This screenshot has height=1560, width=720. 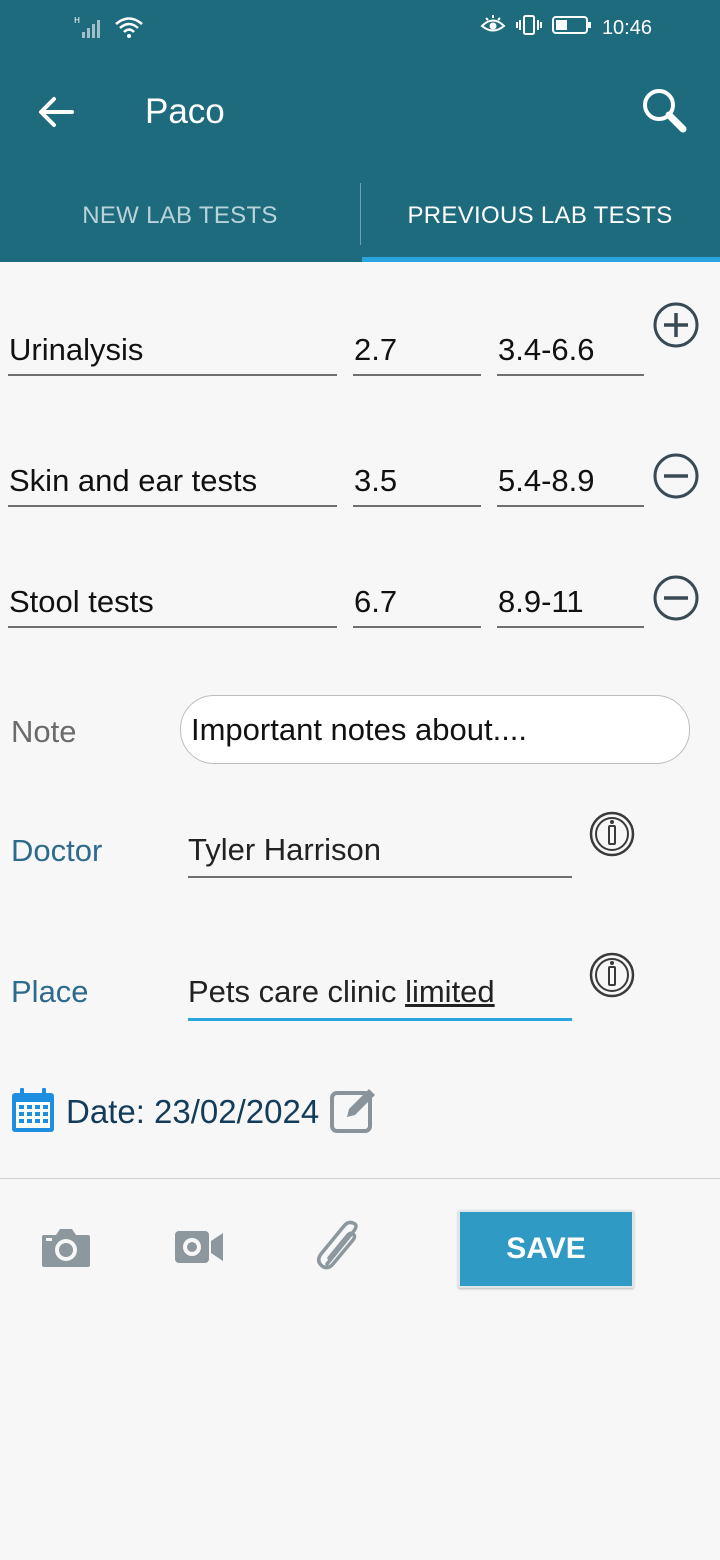 I want to click on place-info-button, so click(x=612, y=977).